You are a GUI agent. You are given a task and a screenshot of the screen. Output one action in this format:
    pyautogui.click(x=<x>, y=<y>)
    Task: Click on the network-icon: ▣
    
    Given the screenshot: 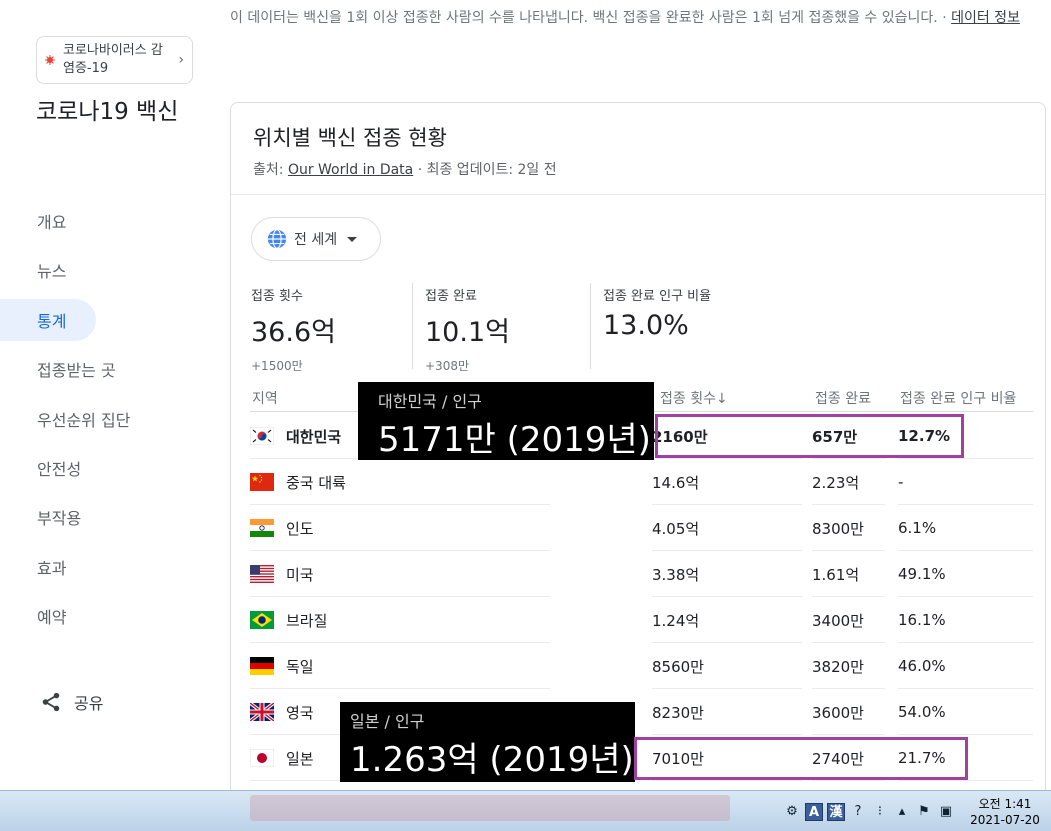 What is the action you would take?
    pyautogui.click(x=946, y=812)
    